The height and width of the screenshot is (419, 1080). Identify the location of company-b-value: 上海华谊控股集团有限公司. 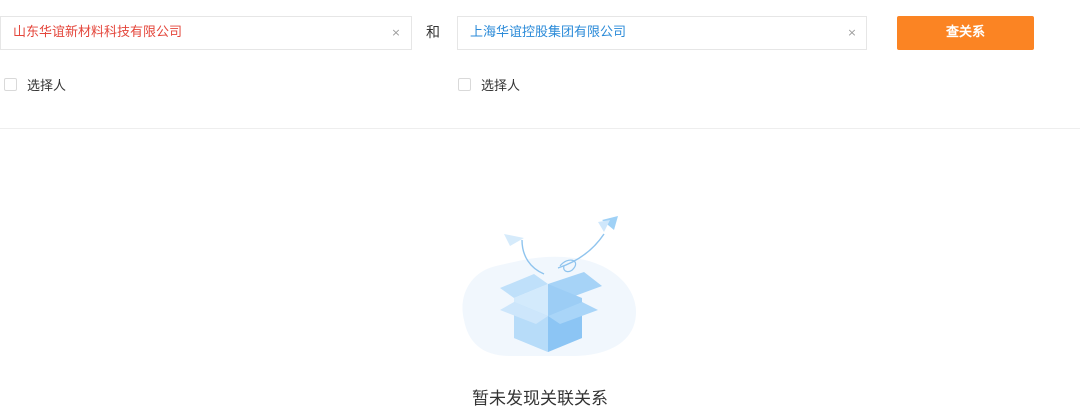
(548, 33).